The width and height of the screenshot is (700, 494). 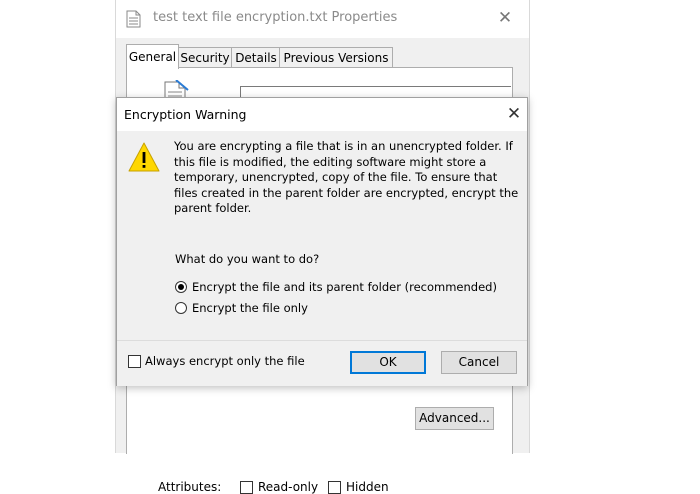 What do you see at coordinates (334, 487) in the screenshot?
I see `hidden-checkbox` at bounding box center [334, 487].